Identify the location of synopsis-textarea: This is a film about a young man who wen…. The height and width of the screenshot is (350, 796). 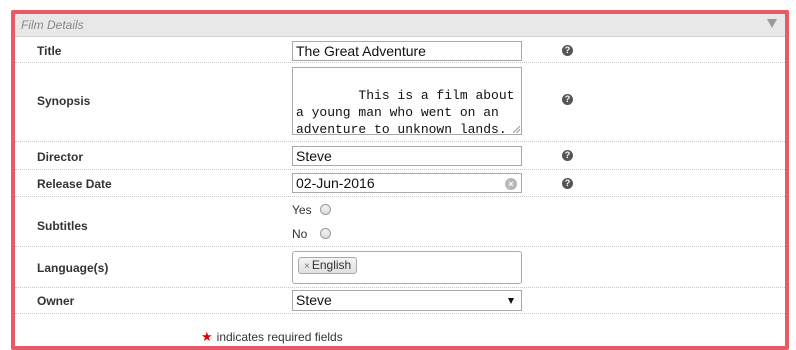
(407, 101).